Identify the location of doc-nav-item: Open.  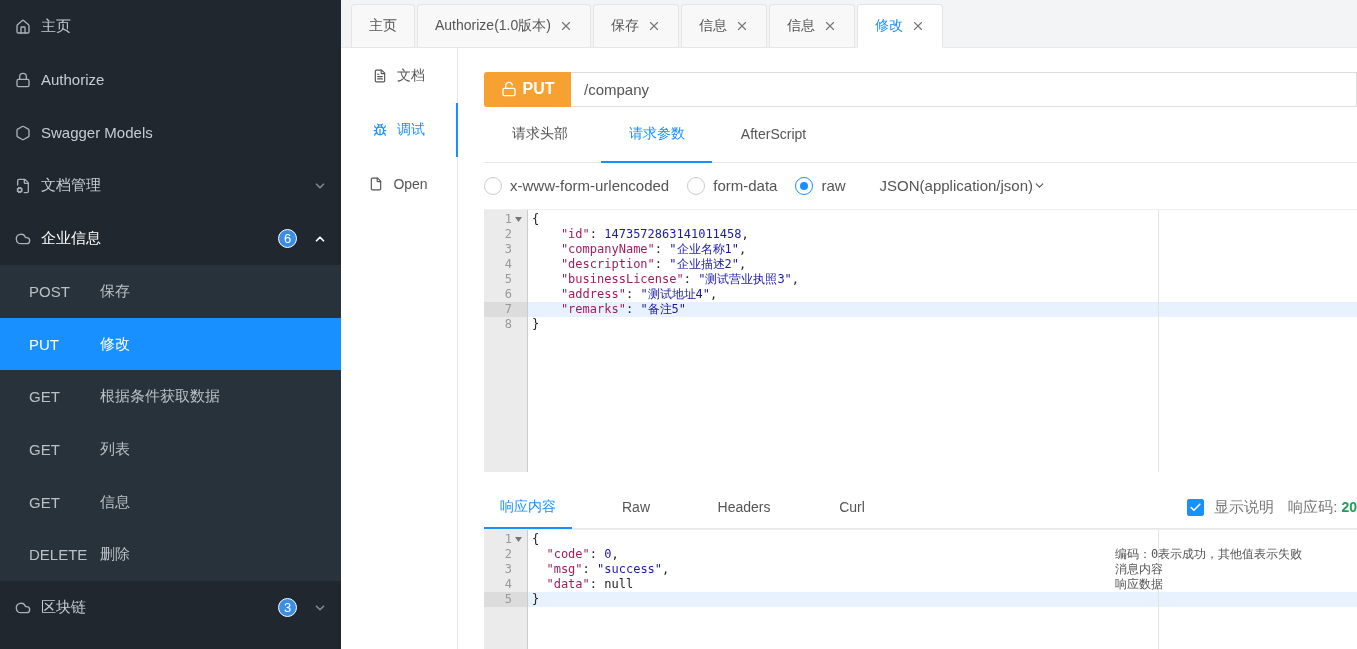
(399, 184).